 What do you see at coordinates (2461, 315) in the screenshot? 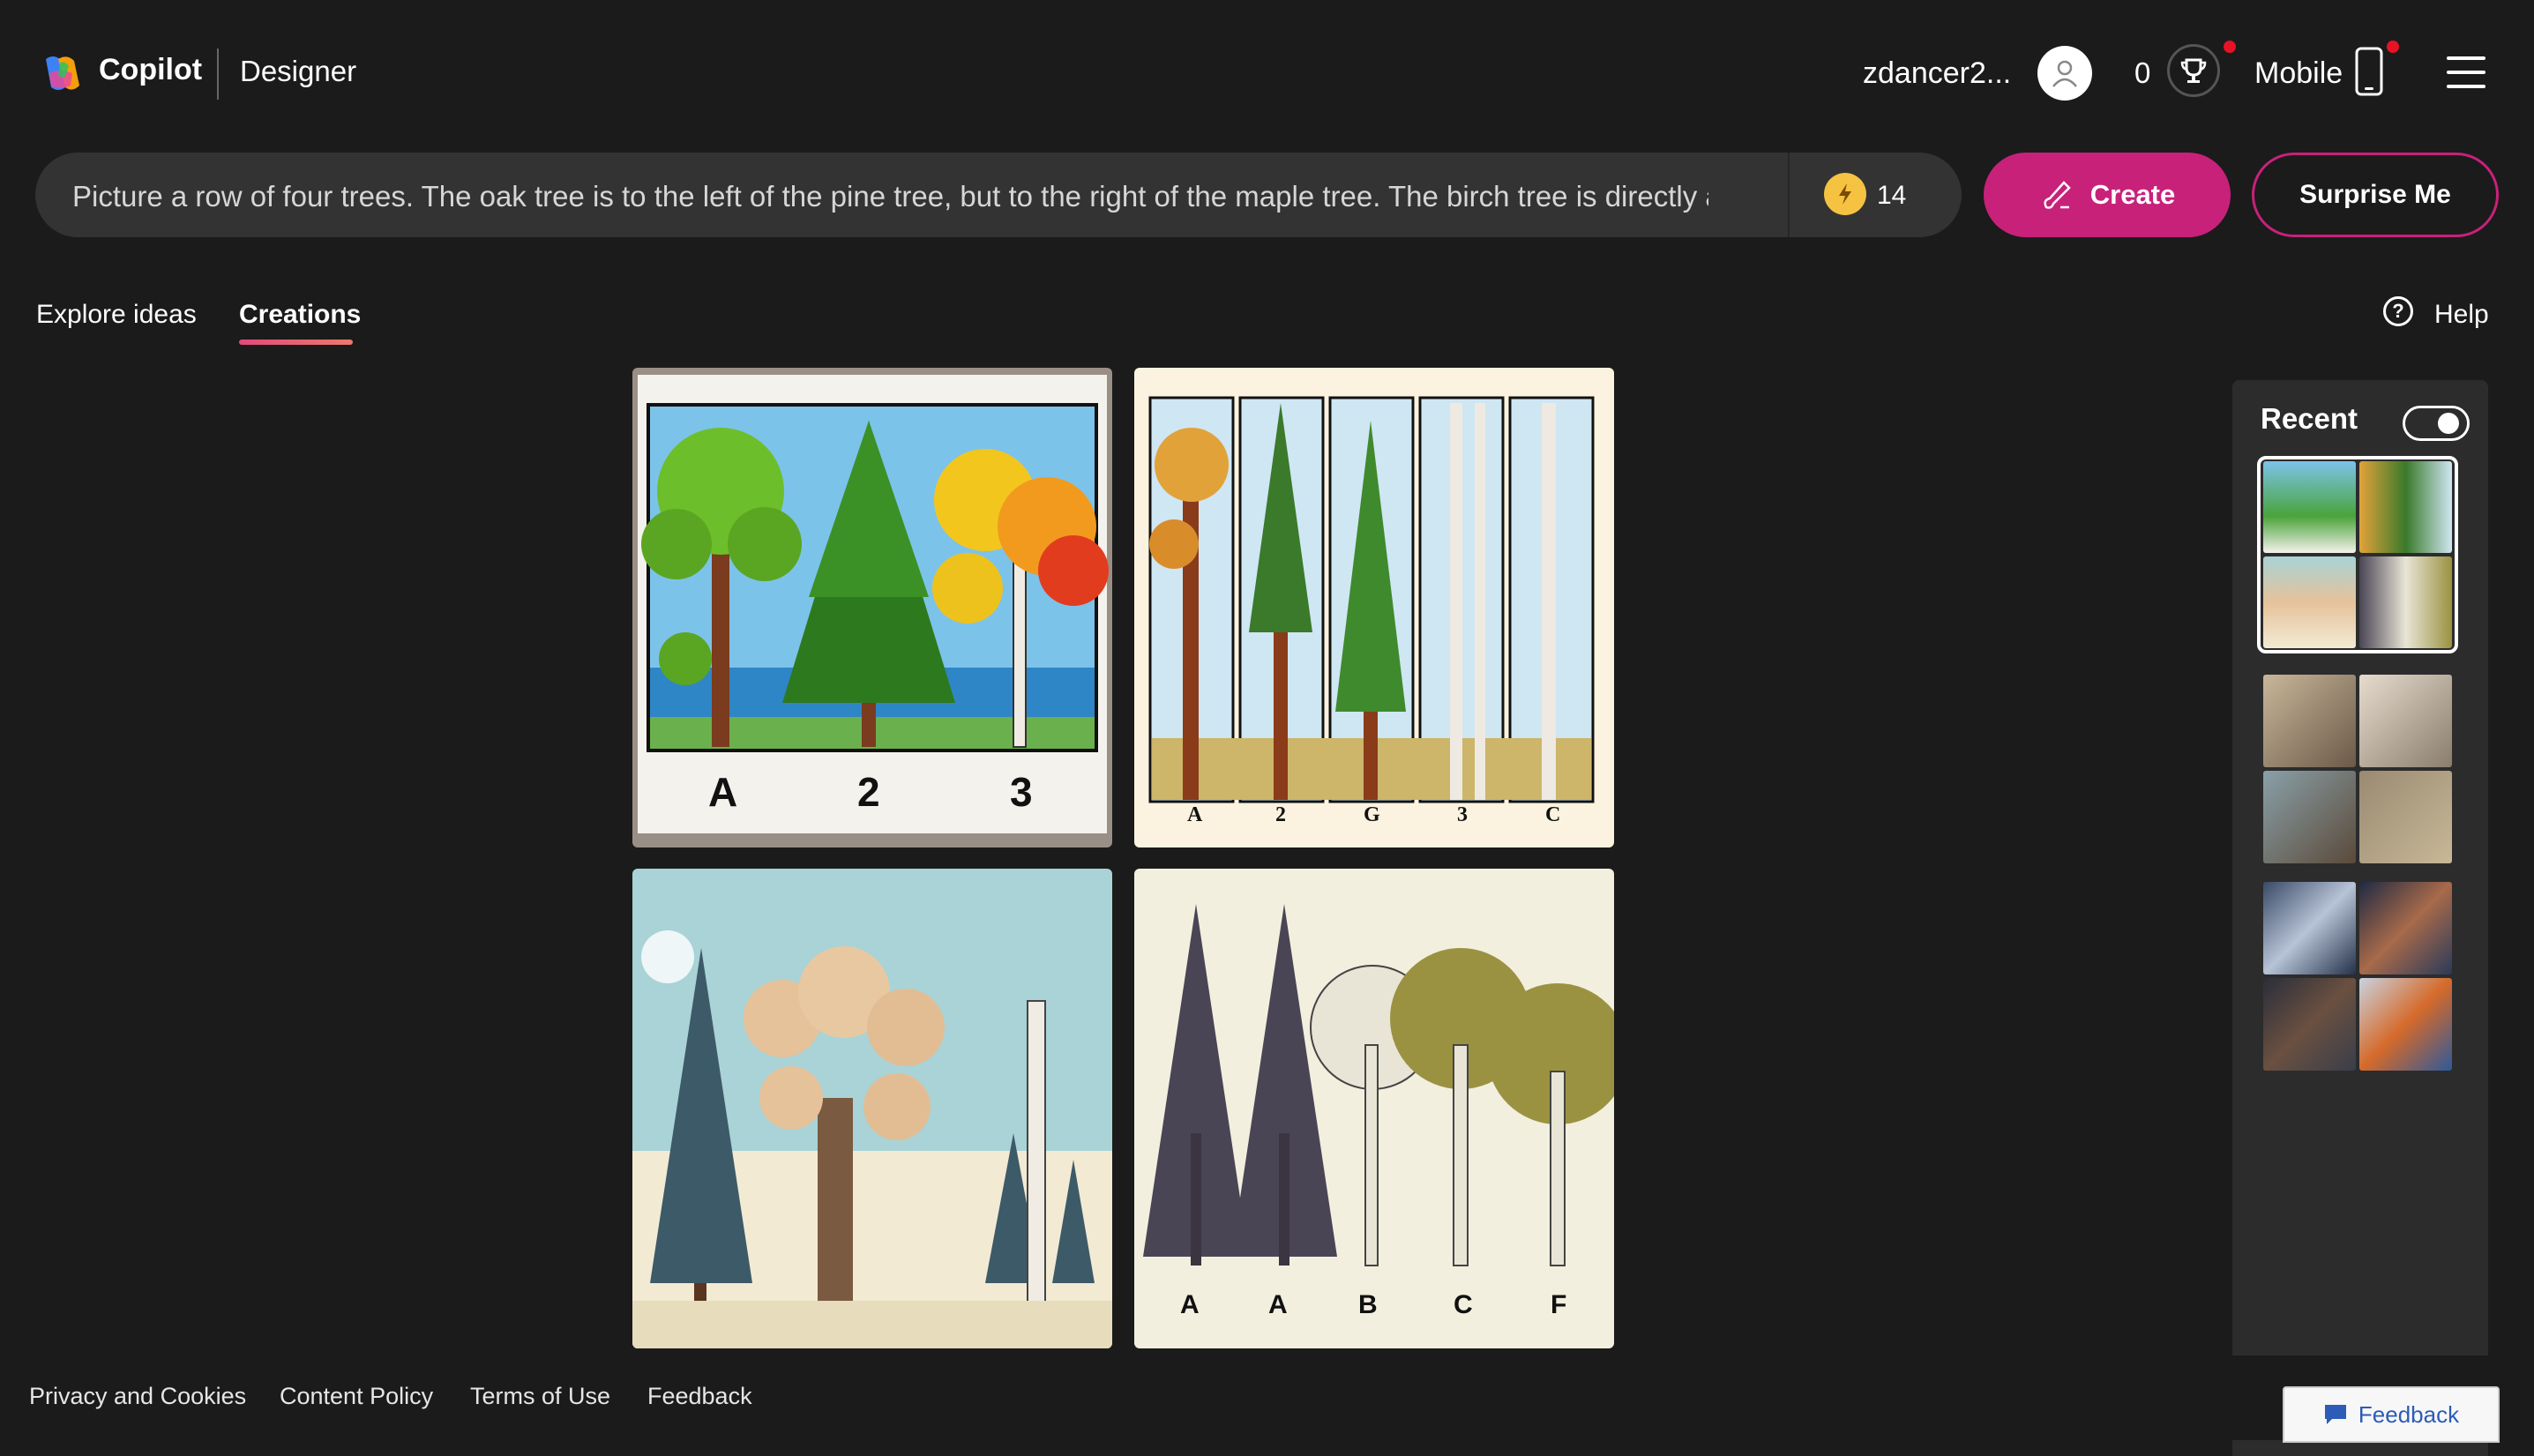
I see `help-link: Help` at bounding box center [2461, 315].